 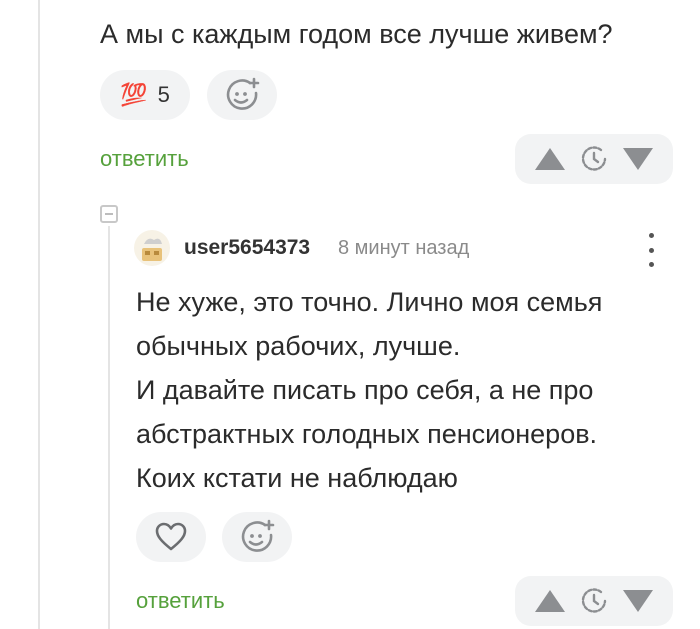 I want to click on reaction-100-button: 💯 5, so click(x=145, y=95).